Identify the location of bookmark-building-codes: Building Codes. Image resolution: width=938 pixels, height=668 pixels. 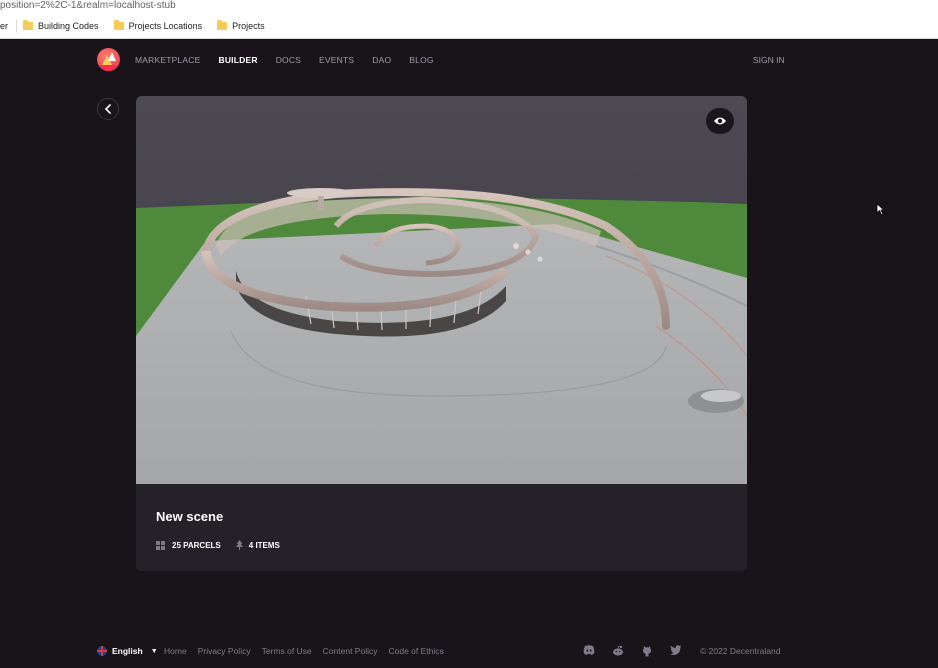
(61, 25).